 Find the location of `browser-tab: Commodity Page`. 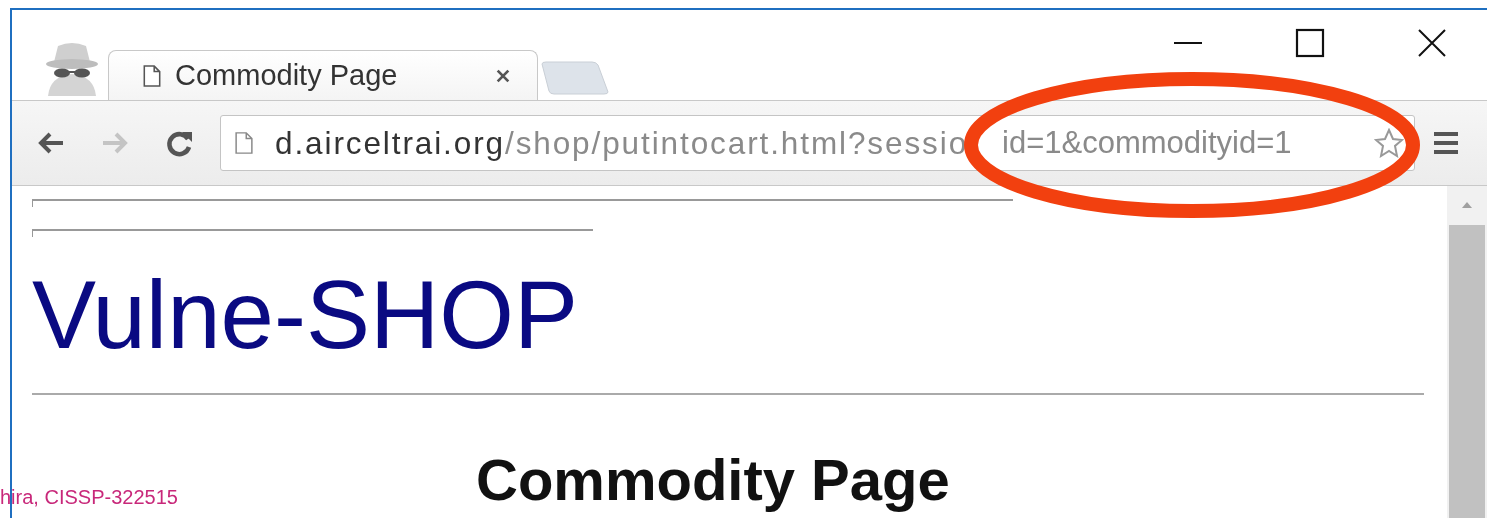

browser-tab: Commodity Page is located at coordinates (323, 75).